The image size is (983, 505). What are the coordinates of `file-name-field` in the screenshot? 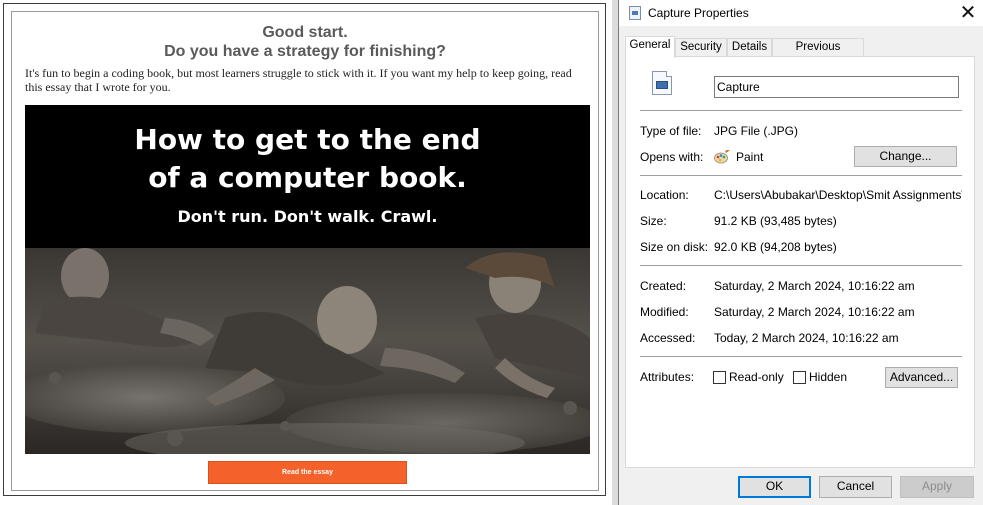 It's located at (836, 87).